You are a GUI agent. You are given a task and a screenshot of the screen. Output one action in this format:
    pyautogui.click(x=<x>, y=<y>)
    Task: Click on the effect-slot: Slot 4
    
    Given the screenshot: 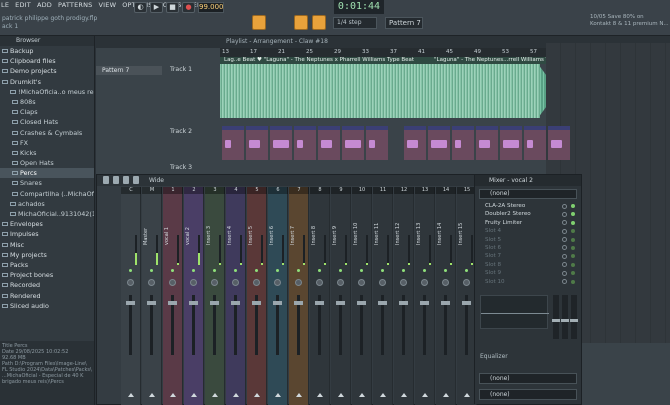 What is the action you would take?
    pyautogui.click(x=528, y=231)
    